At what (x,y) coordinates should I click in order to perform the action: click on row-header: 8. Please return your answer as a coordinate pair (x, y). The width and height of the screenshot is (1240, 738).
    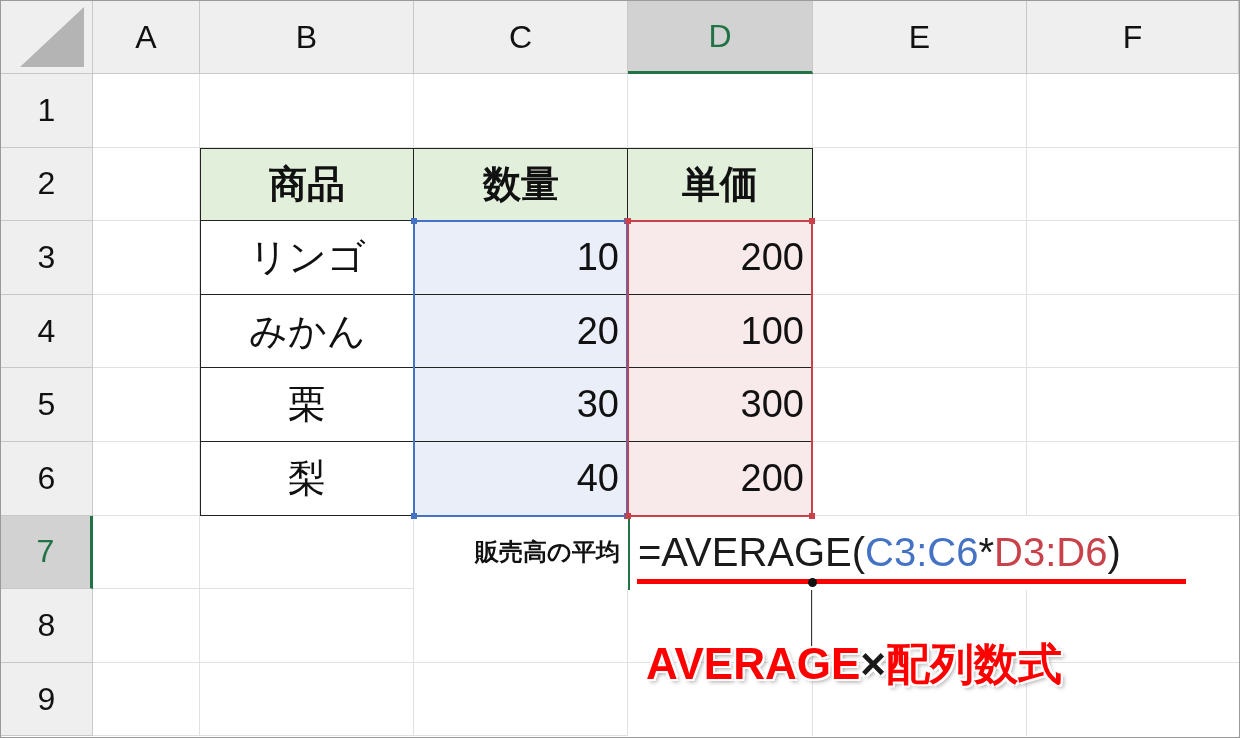
    Looking at the image, I should click on (47, 626).